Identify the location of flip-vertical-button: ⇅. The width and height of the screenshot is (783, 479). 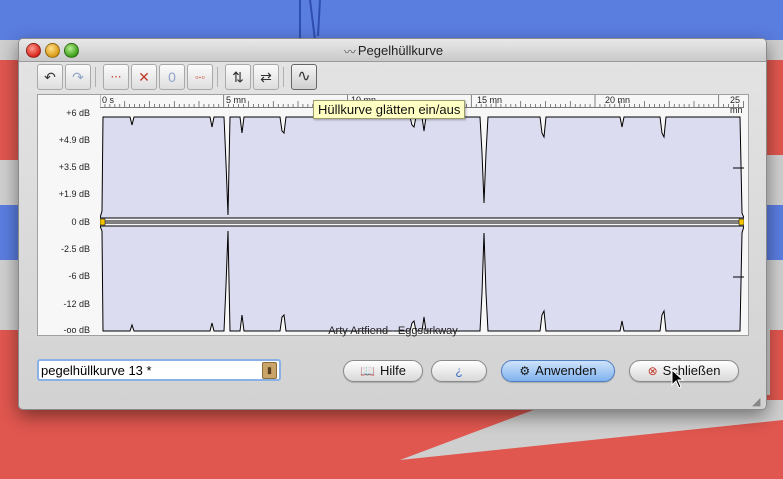
(238, 77).